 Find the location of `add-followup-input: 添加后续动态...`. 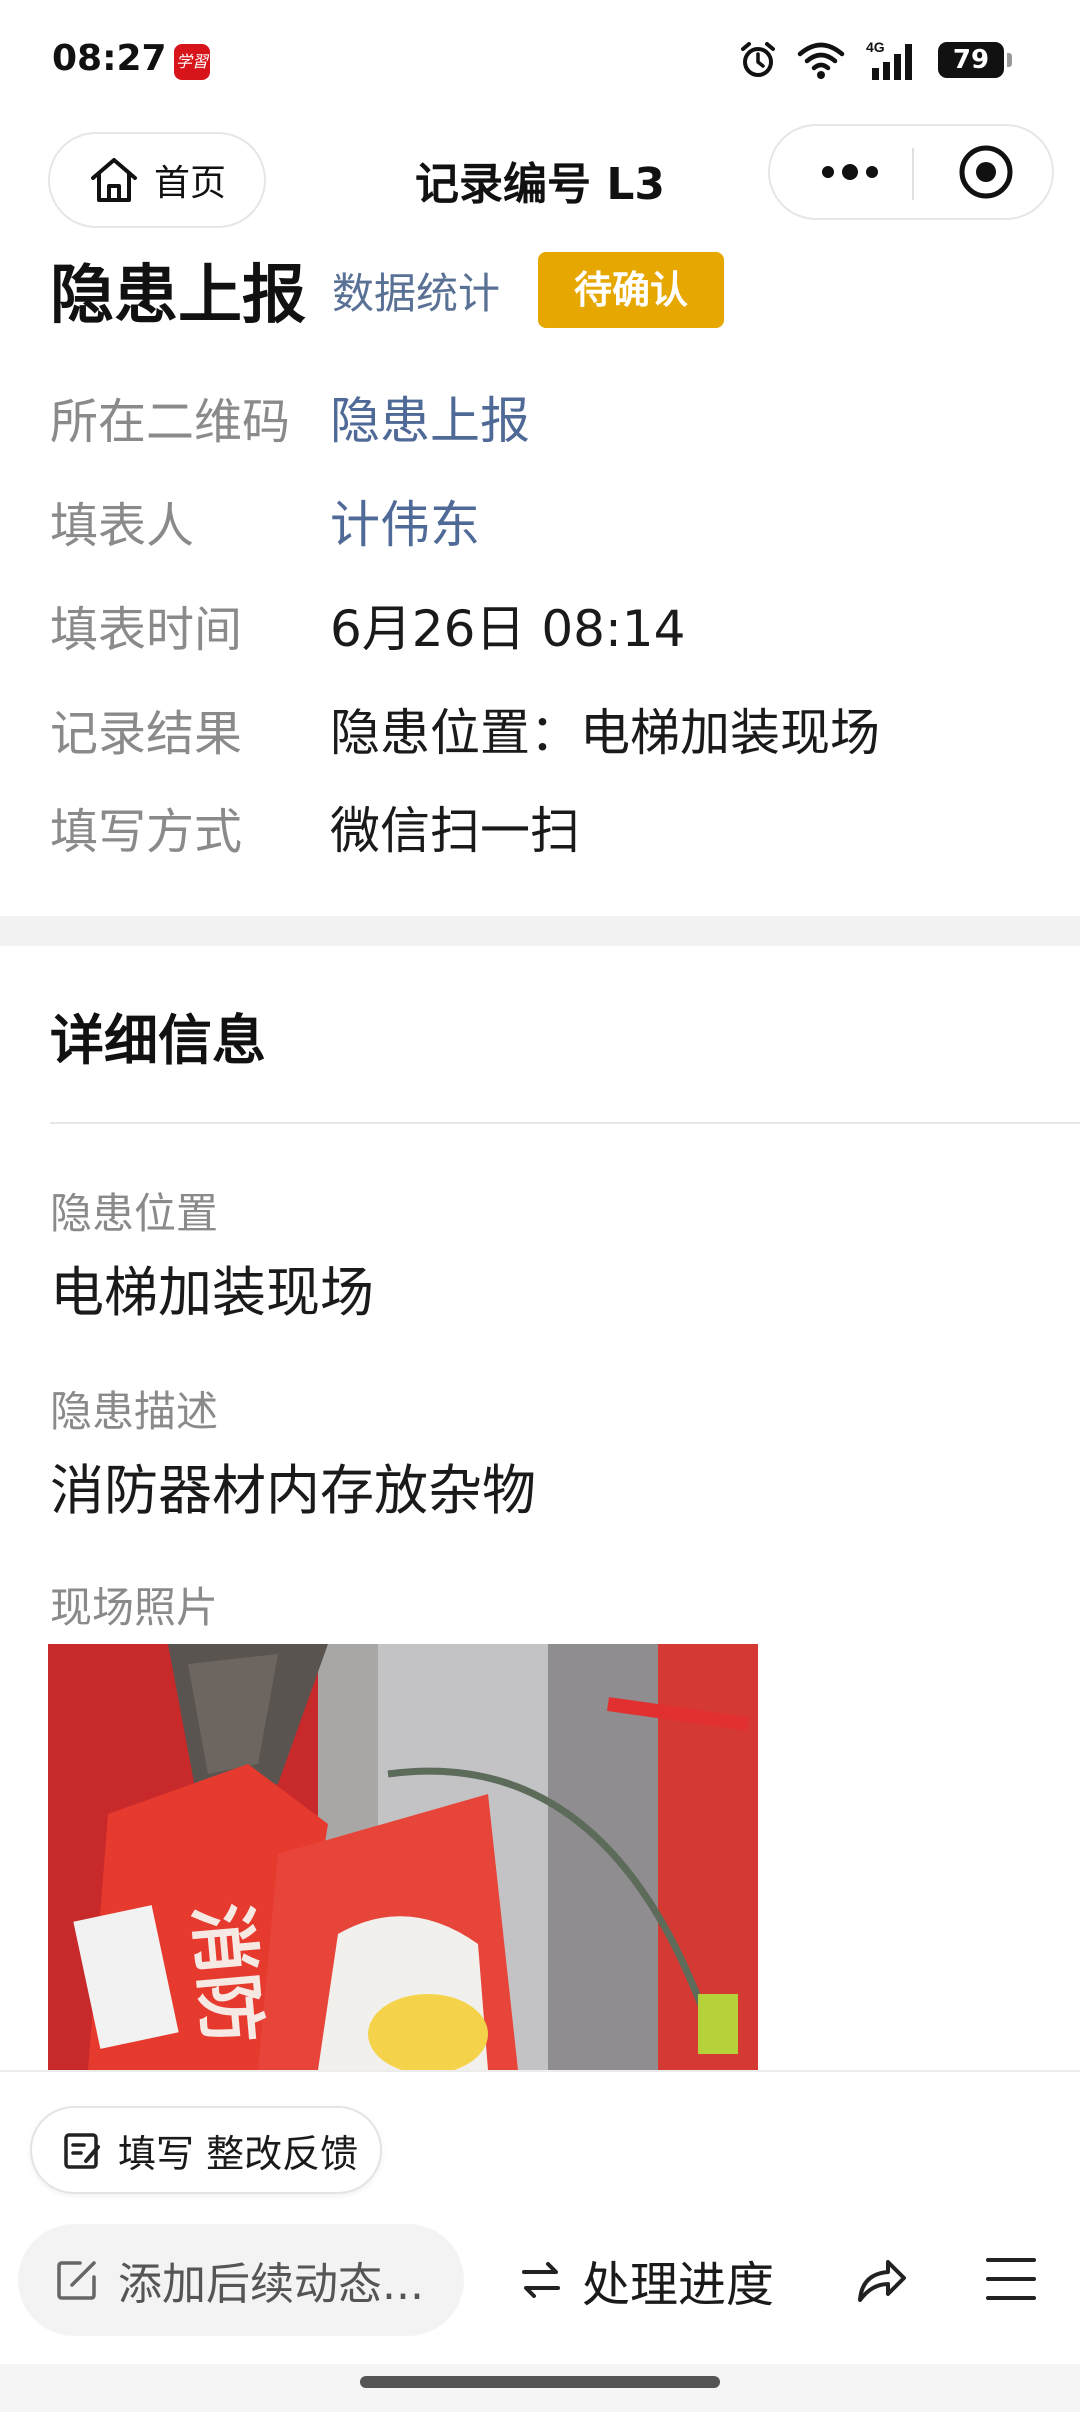

add-followup-input: 添加后续动态... is located at coordinates (241, 2280).